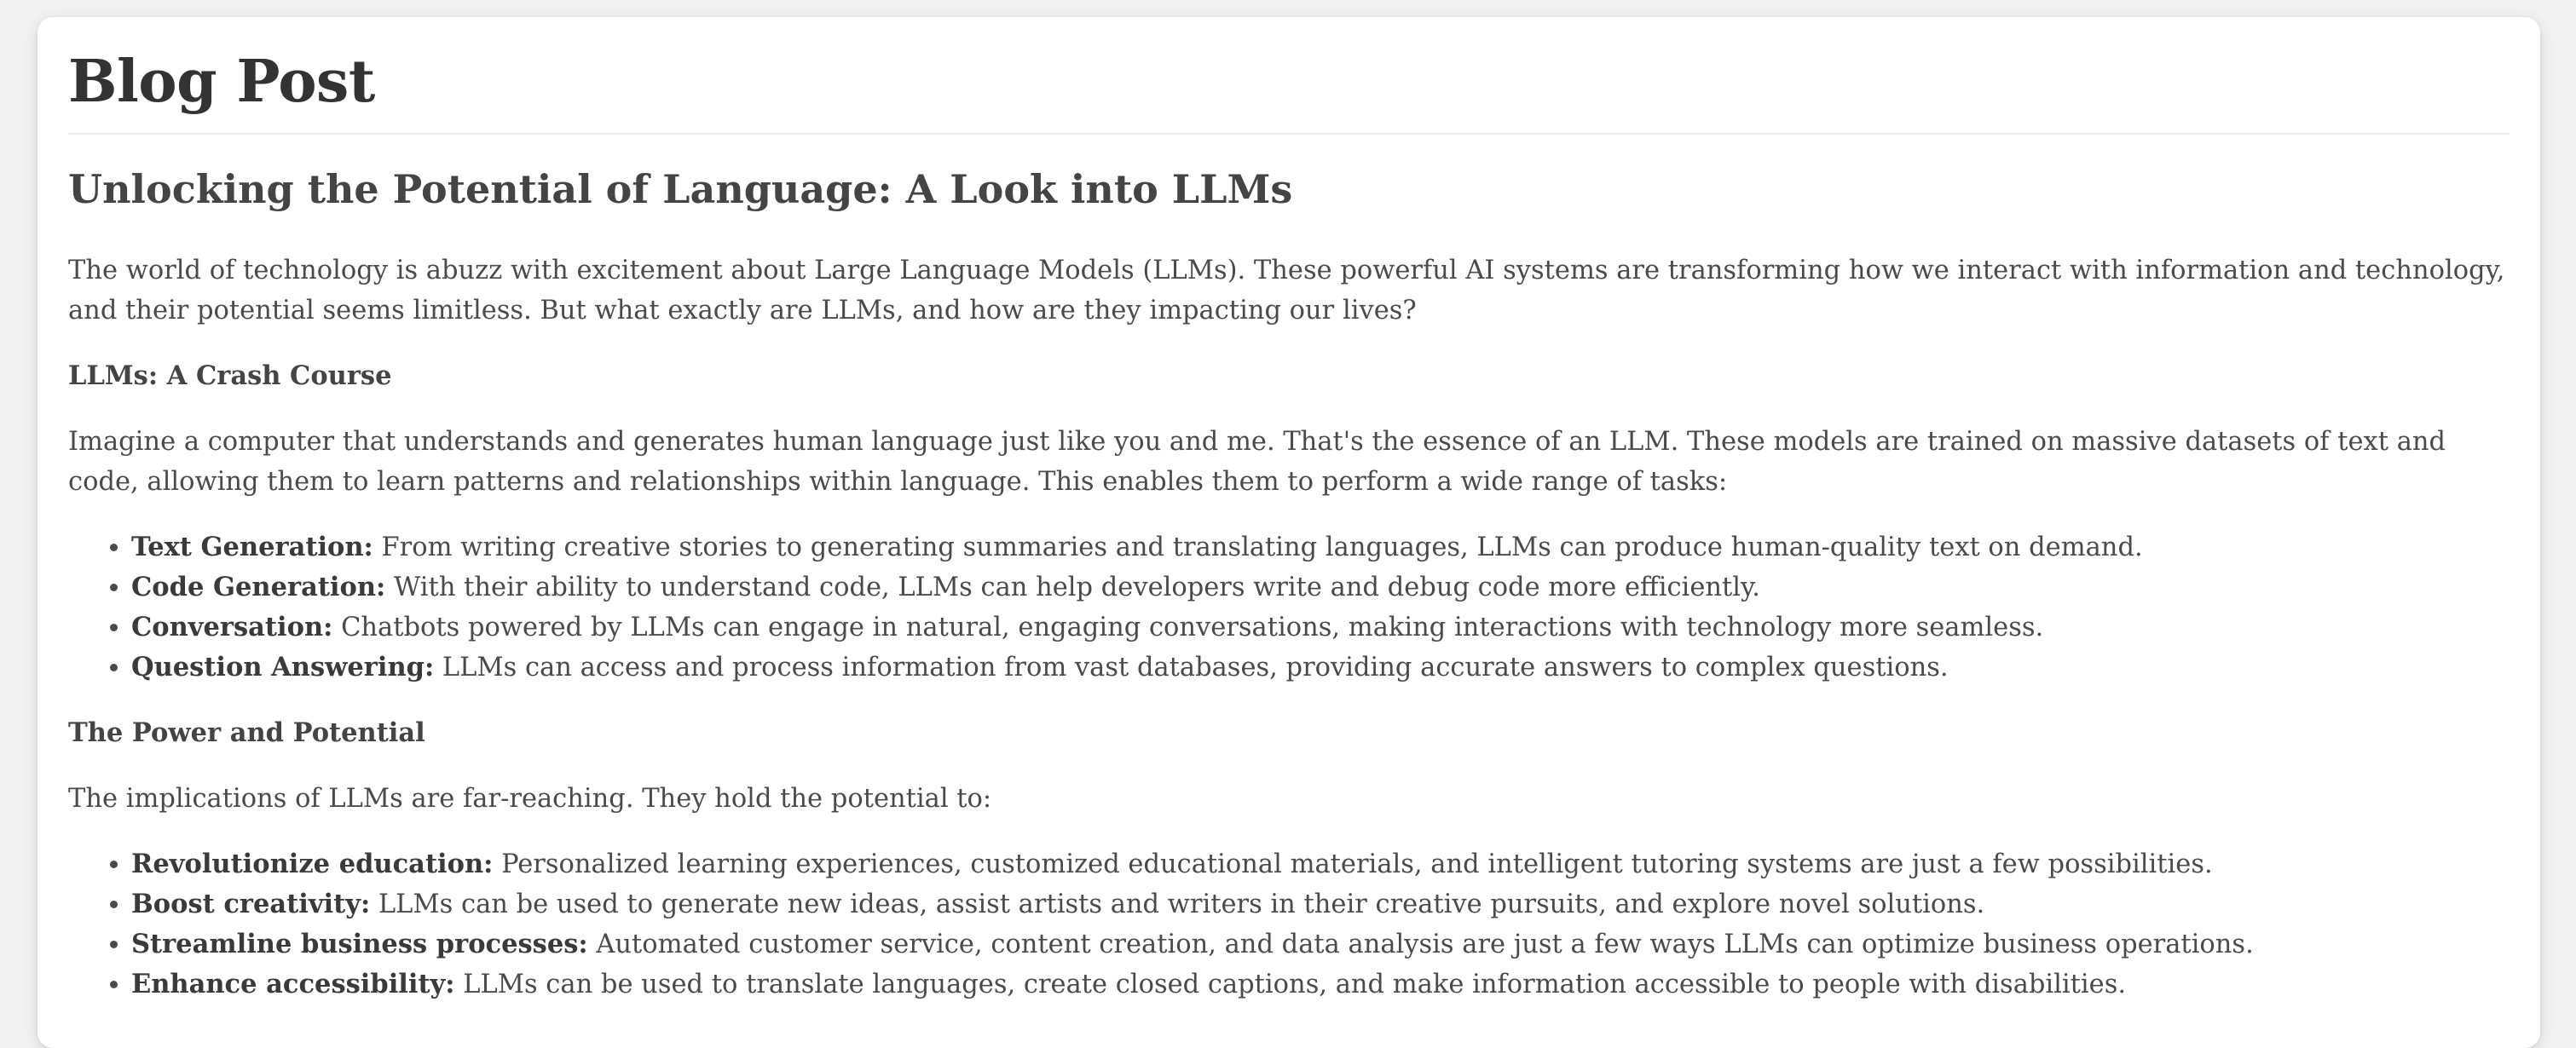 This screenshot has width=2576, height=1048. What do you see at coordinates (221, 82) in the screenshot?
I see `page-title: Blog Post` at bounding box center [221, 82].